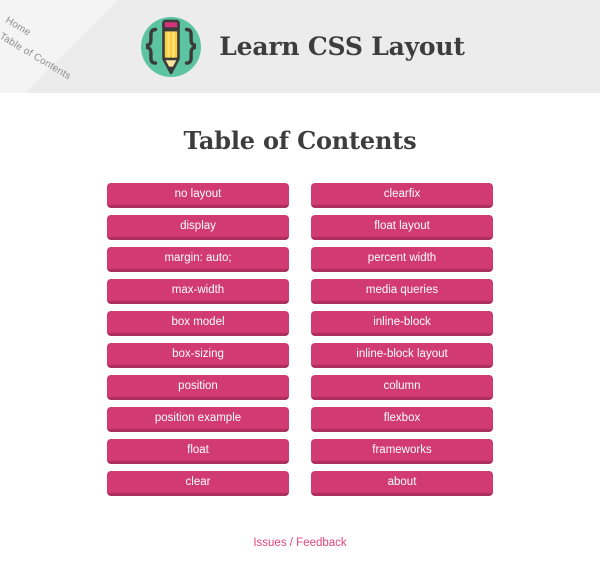 Image resolution: width=600 pixels, height=568 pixels. Describe the element at coordinates (299, 543) in the screenshot. I see `issues-feedback-link: Issues / Feedback` at that location.